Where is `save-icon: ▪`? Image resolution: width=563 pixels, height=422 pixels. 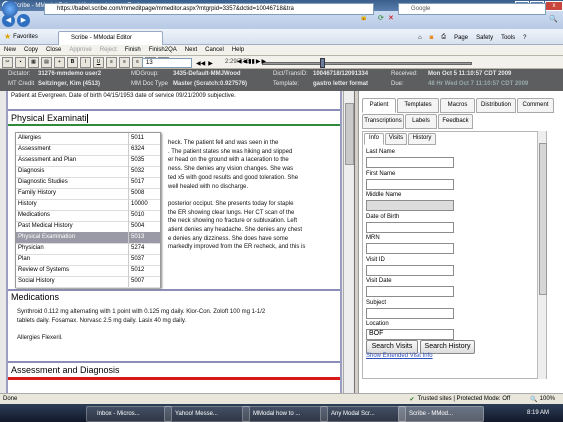 save-icon: ▪ is located at coordinates (20, 62).